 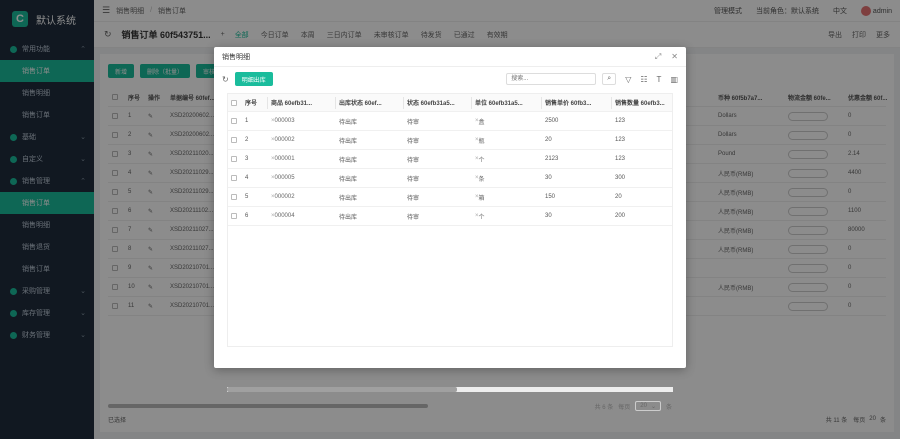 I want to click on dialog-title: 销售明细, so click(x=236, y=57).